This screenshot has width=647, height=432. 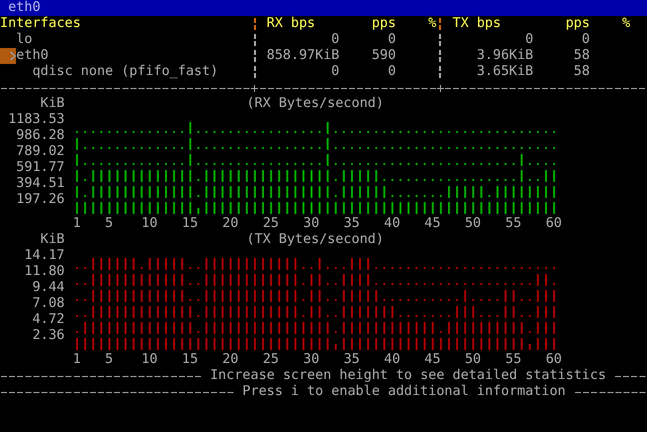 I want to click on interface-name: eth0, so click(x=32, y=56).